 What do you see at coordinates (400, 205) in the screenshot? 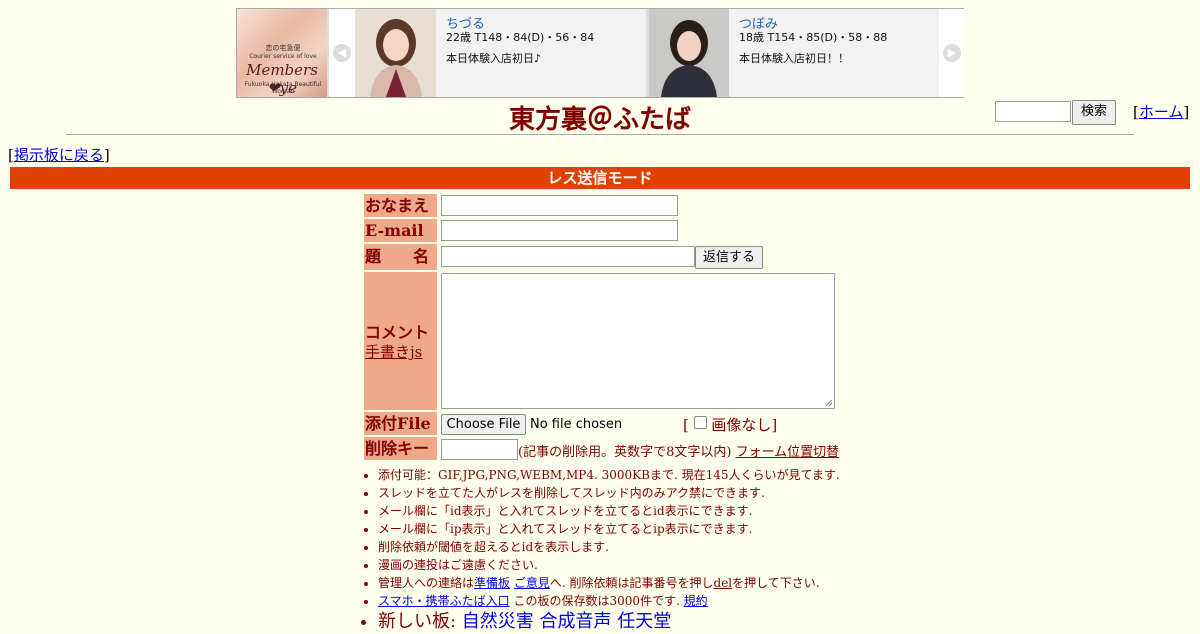
I see `name-label: おなまえ` at bounding box center [400, 205].